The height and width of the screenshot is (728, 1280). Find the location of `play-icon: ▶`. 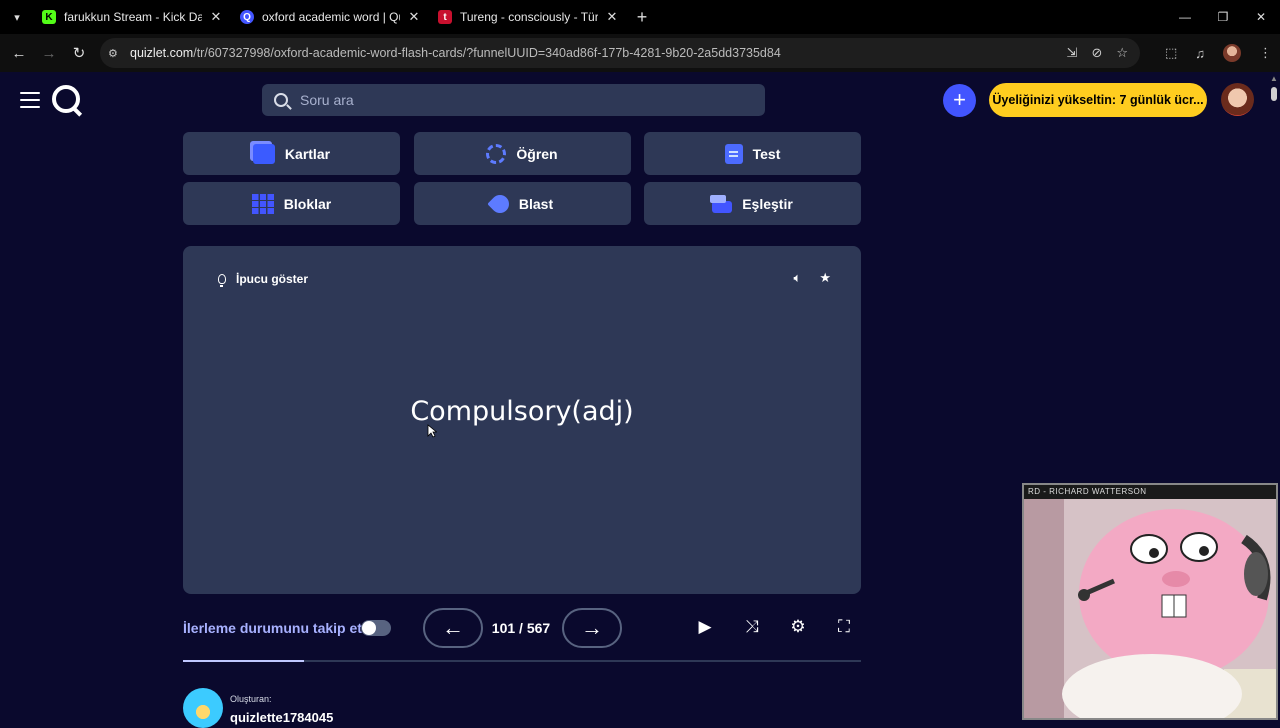

play-icon: ▶ is located at coordinates (705, 627).